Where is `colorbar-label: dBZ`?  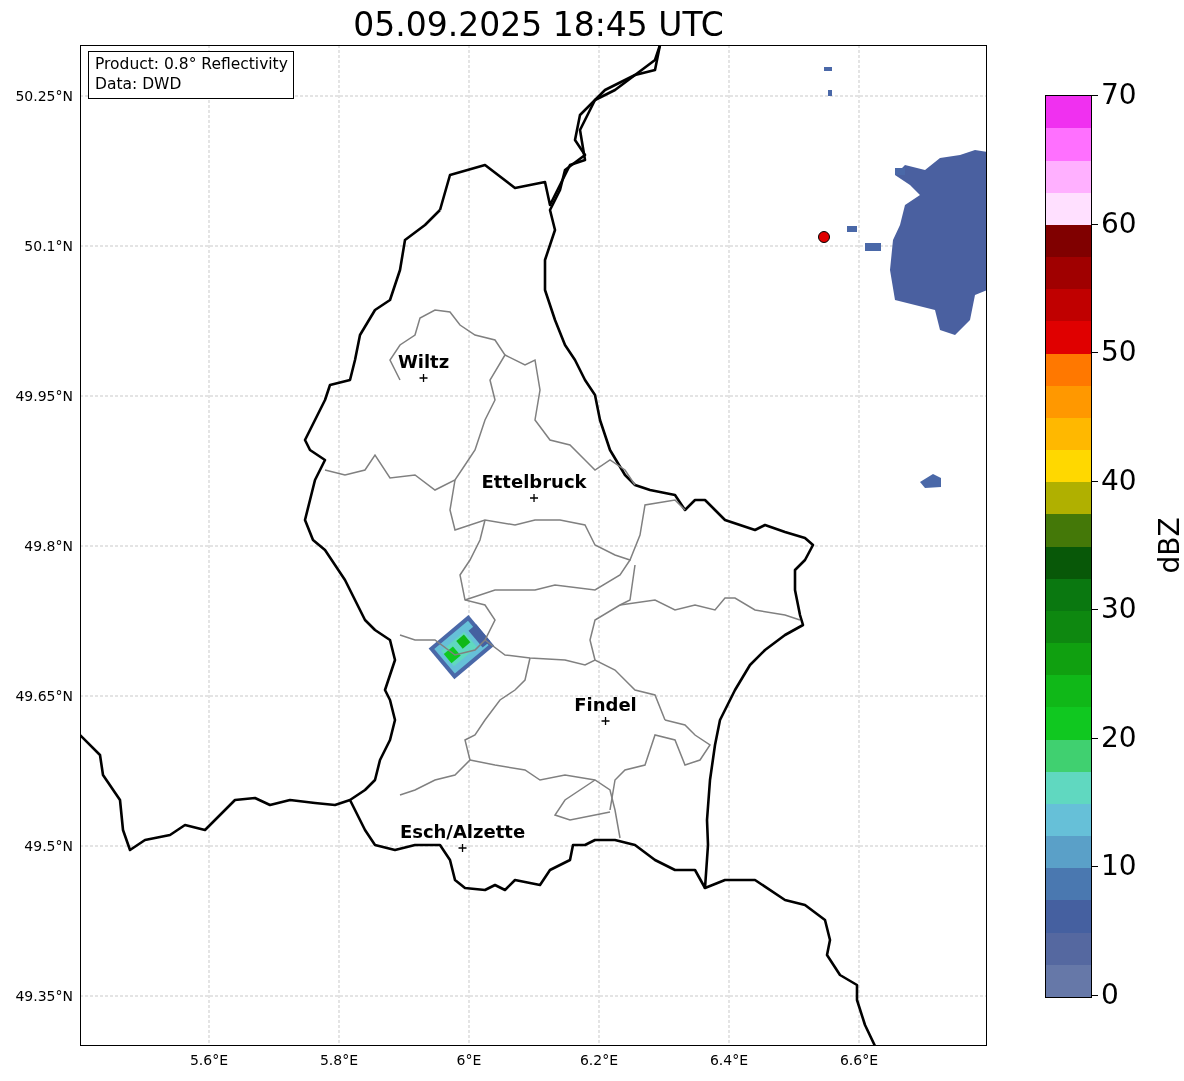 colorbar-label: dBZ is located at coordinates (1168, 545).